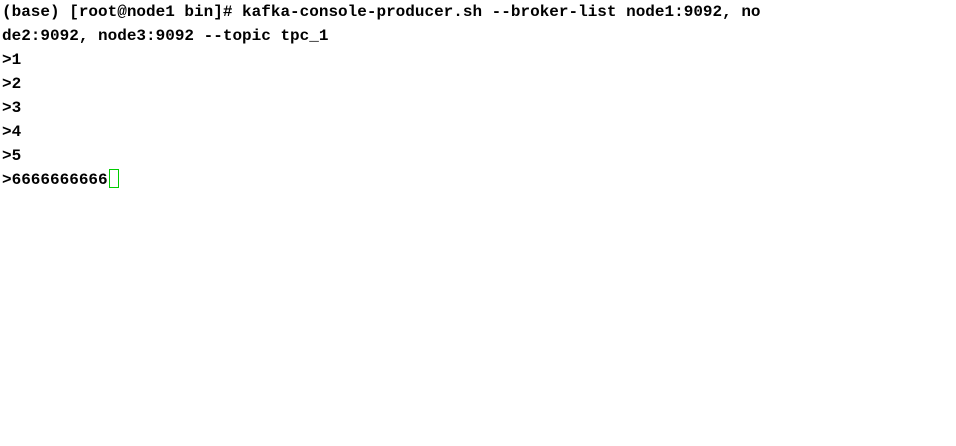 Image resolution: width=956 pixels, height=446 pixels. I want to click on producer-output-line: >5, so click(12, 156).